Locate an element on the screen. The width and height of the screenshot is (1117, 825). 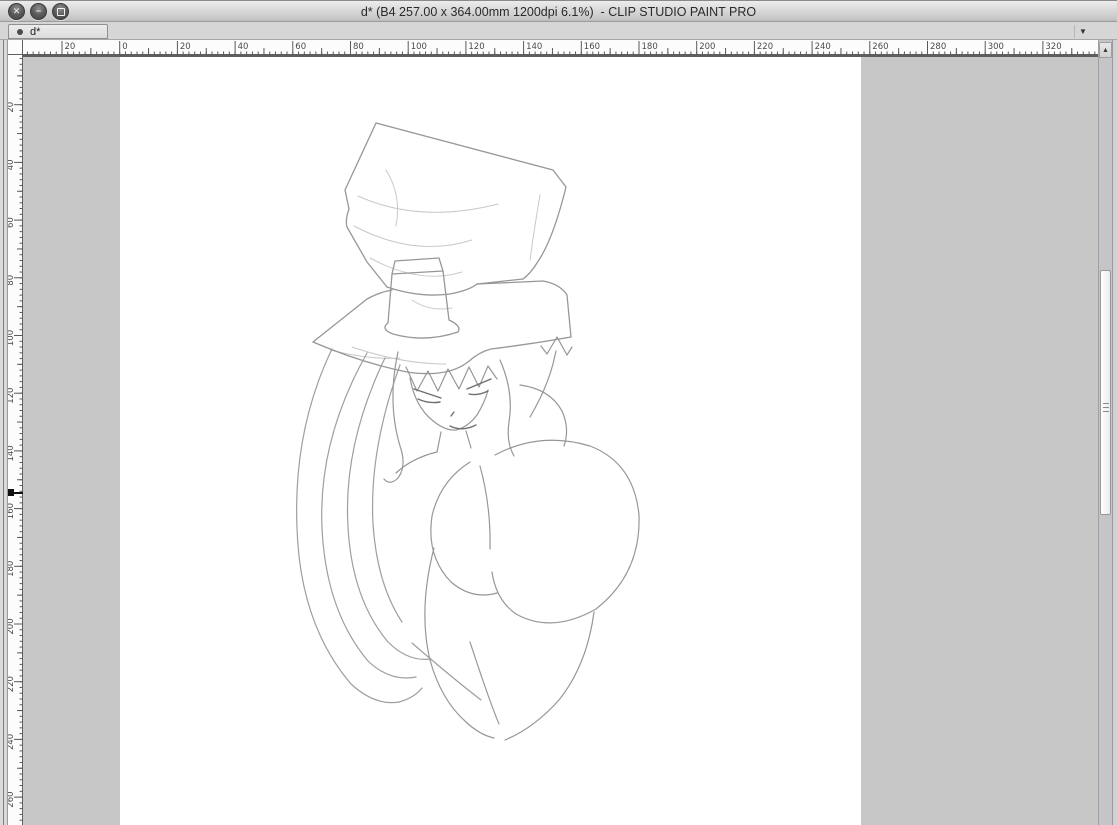
tab-list-dropdown-icon: ▼ is located at coordinates (1082, 31).